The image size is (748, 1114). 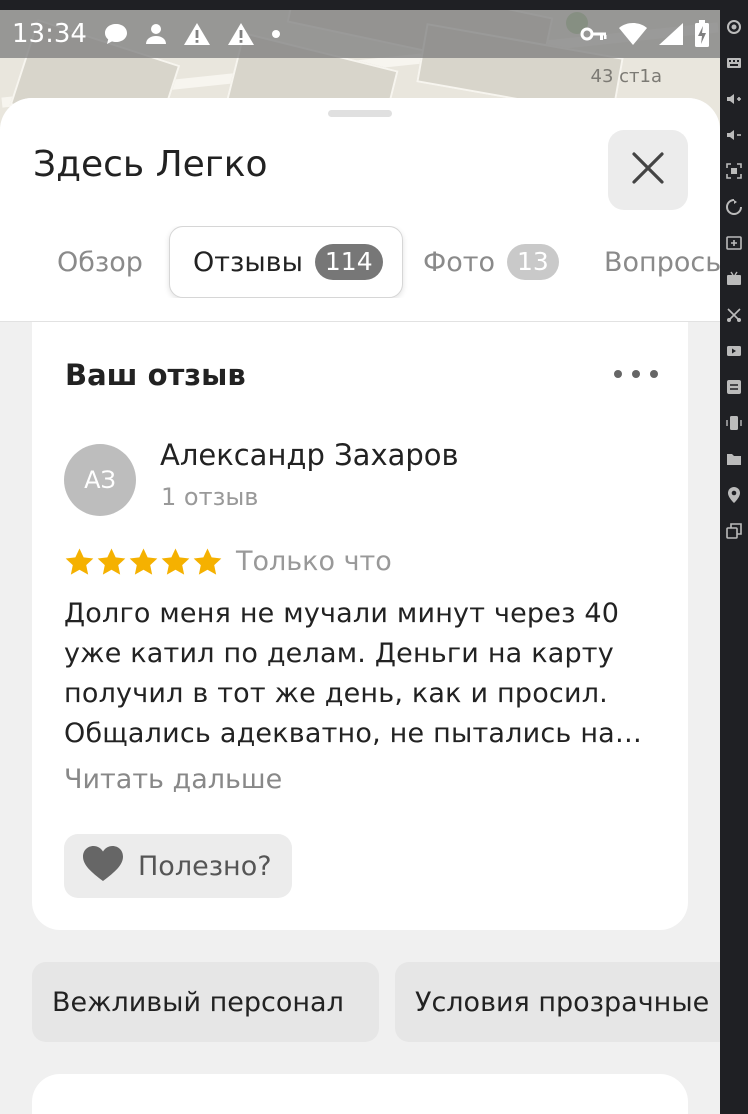 What do you see at coordinates (734, 351) in the screenshot?
I see `video-icon` at bounding box center [734, 351].